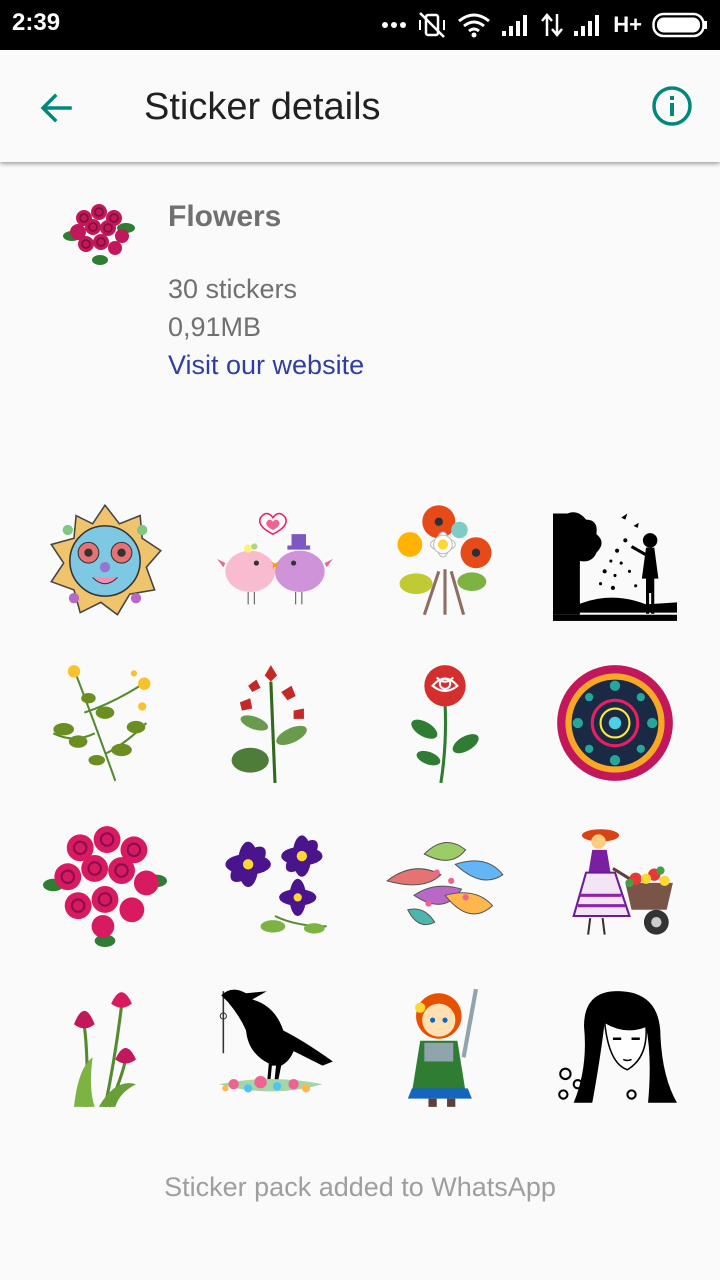 Image resolution: width=720 pixels, height=1280 pixels. I want to click on arrow-back-icon, so click(56, 108).